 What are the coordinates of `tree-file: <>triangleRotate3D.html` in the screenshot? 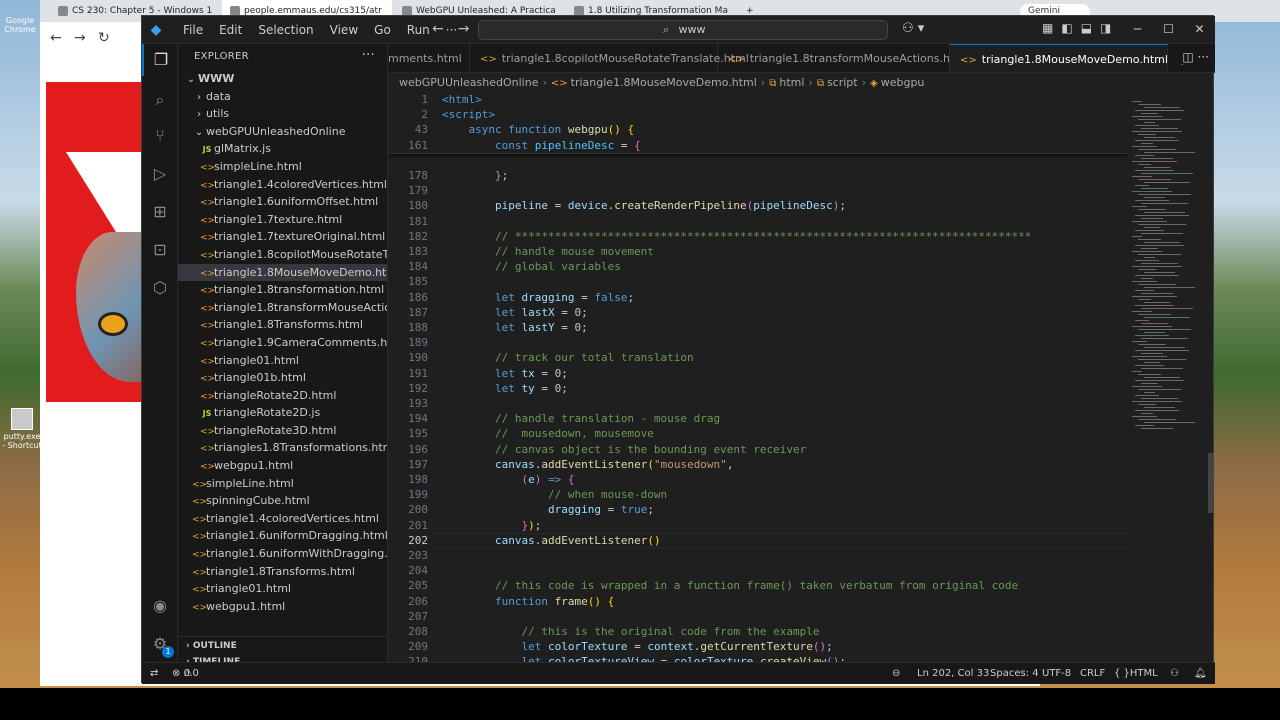 It's located at (282, 431).